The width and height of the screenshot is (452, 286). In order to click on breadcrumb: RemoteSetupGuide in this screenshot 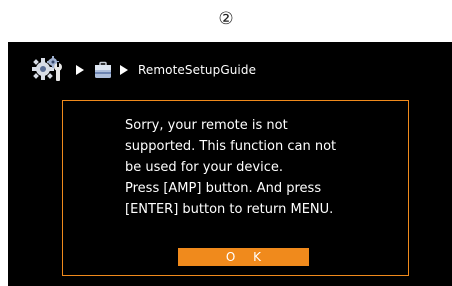, I will do `click(143, 70)`.